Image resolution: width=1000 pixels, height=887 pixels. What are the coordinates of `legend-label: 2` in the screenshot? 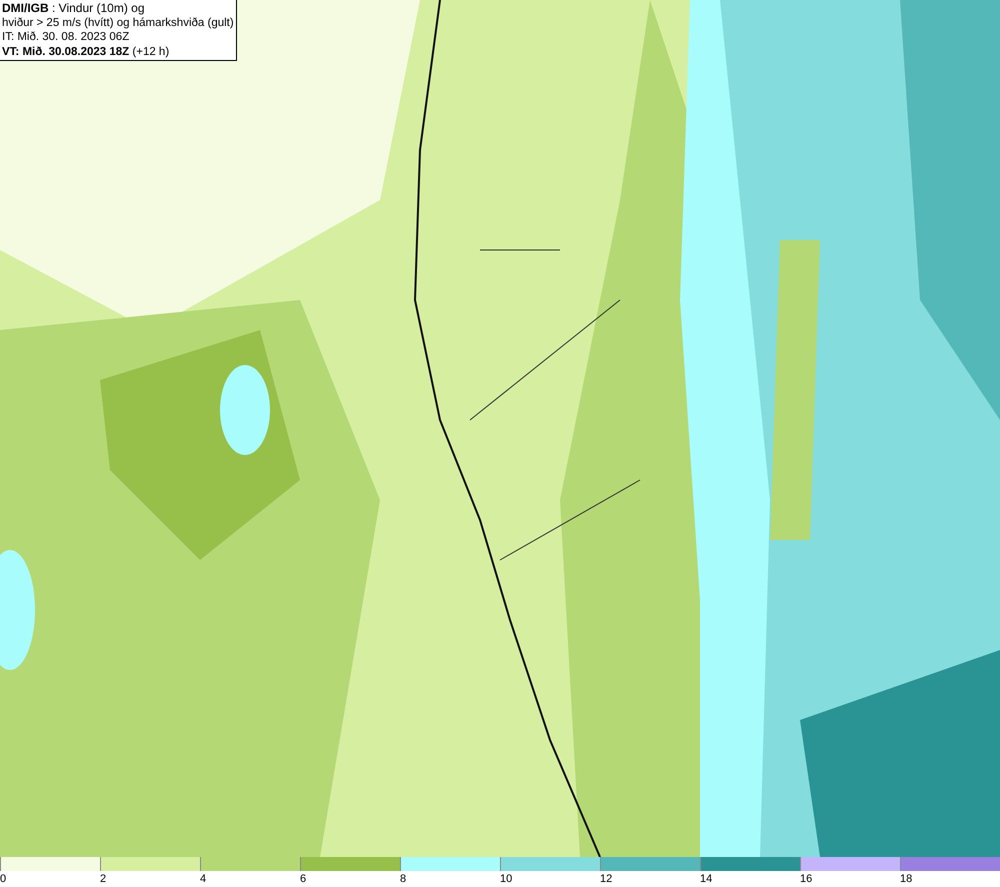 It's located at (103, 879).